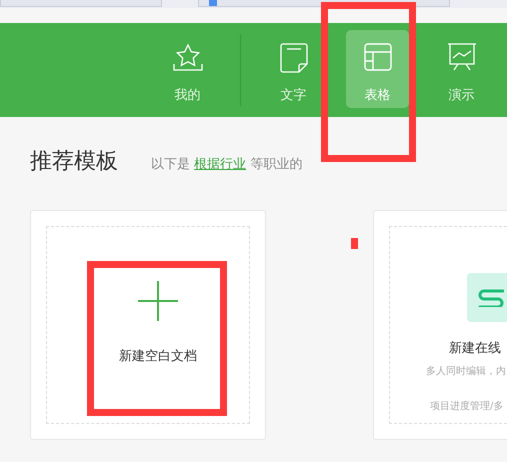 The height and width of the screenshot is (462, 507). Describe the element at coordinates (158, 356) in the screenshot. I see `new-blank-document-label: 新建空白文档` at that location.